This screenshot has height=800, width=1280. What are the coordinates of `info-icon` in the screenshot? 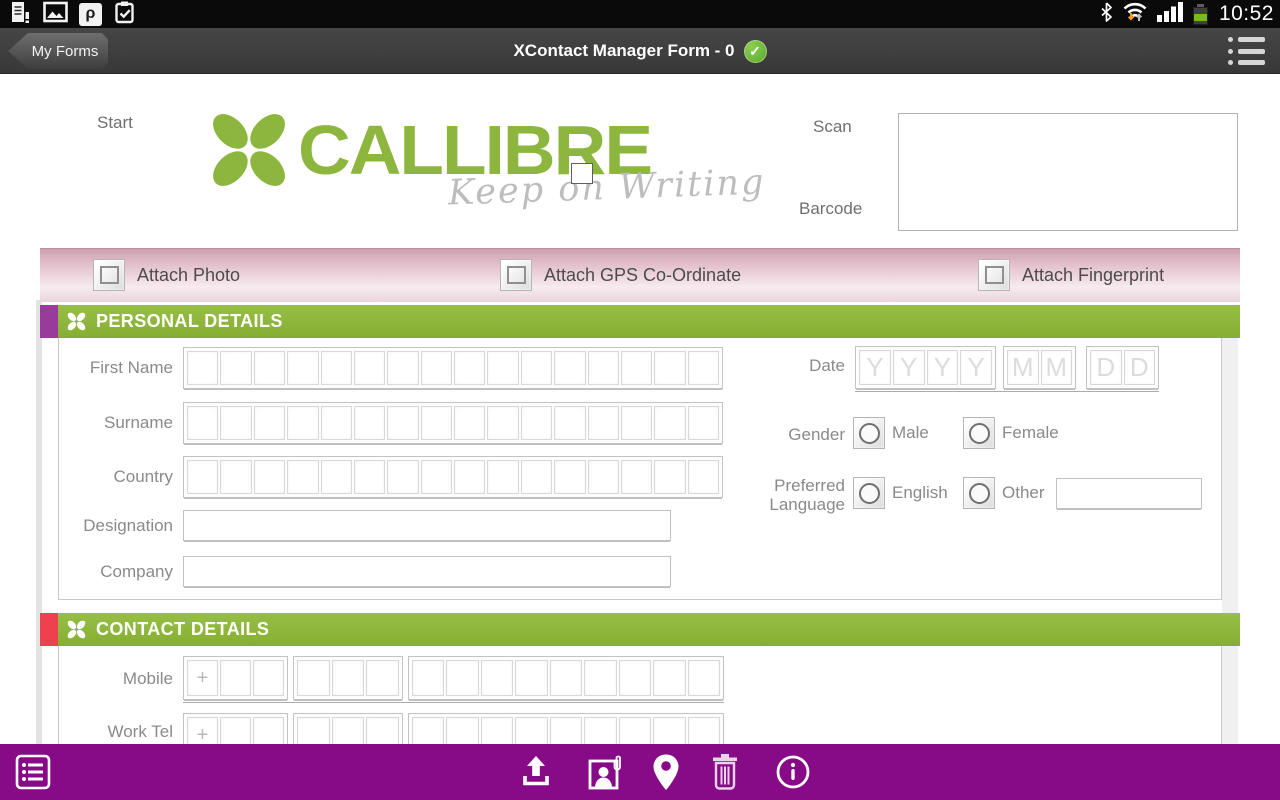 It's located at (793, 774).